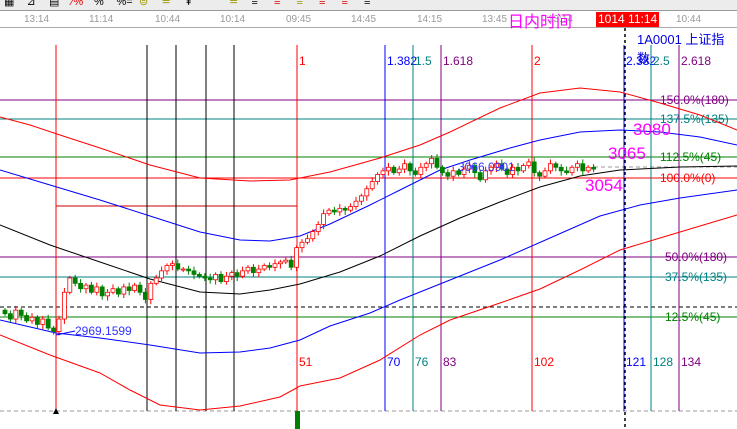 The image size is (737, 429). What do you see at coordinates (422, 362) in the screenshot?
I see `fib-time-bottom-label: 76` at bounding box center [422, 362].